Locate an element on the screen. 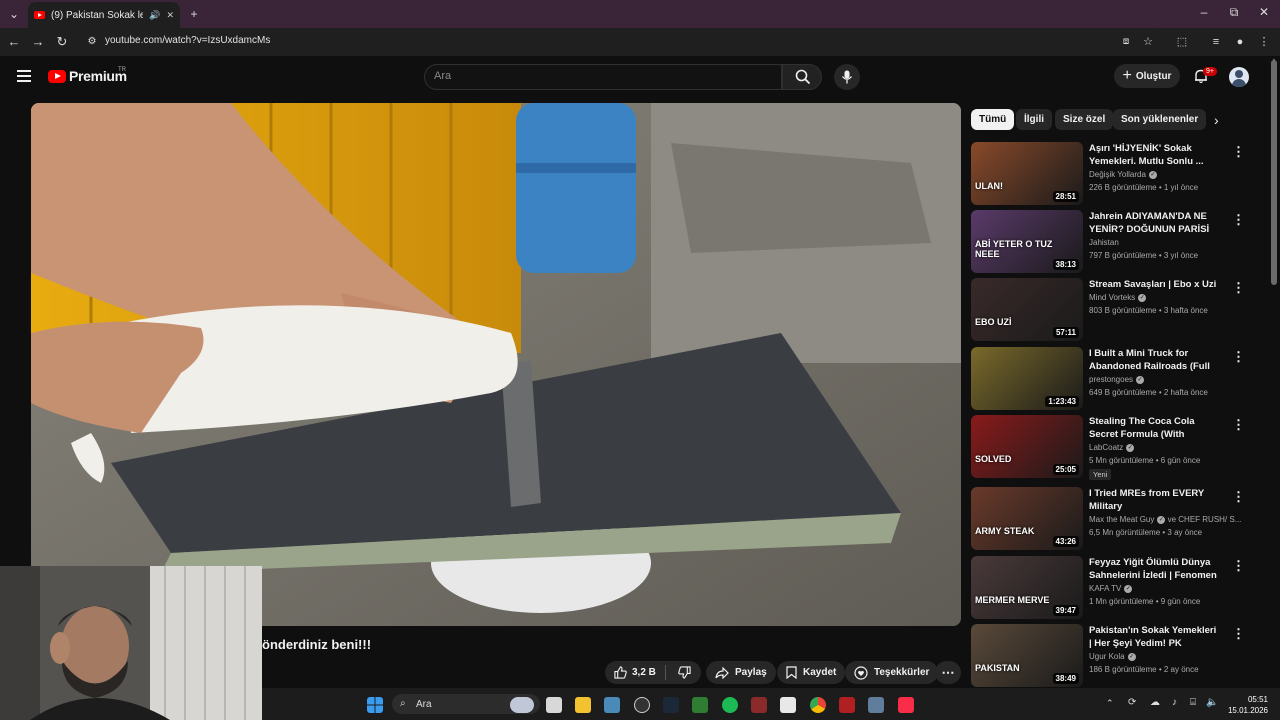  steam-icon is located at coordinates (671, 705).